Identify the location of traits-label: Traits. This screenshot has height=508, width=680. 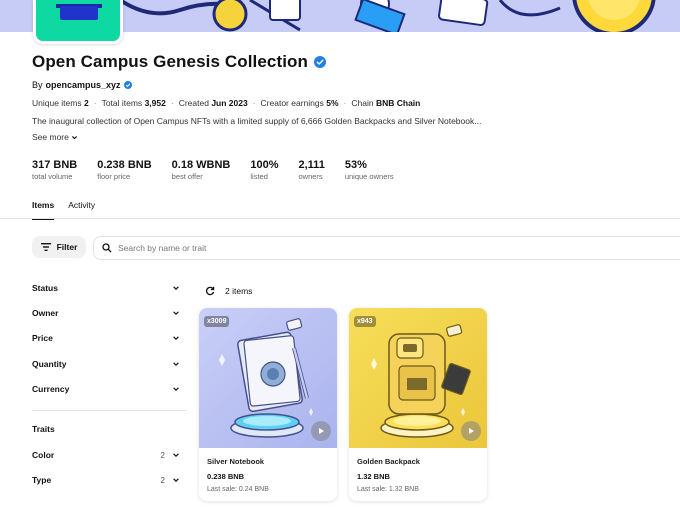
(43, 429).